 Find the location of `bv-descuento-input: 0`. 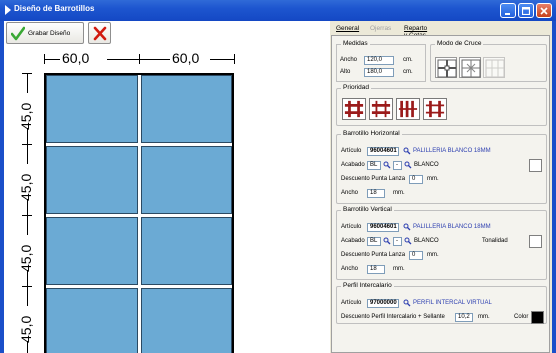

bv-descuento-input: 0 is located at coordinates (416, 255).